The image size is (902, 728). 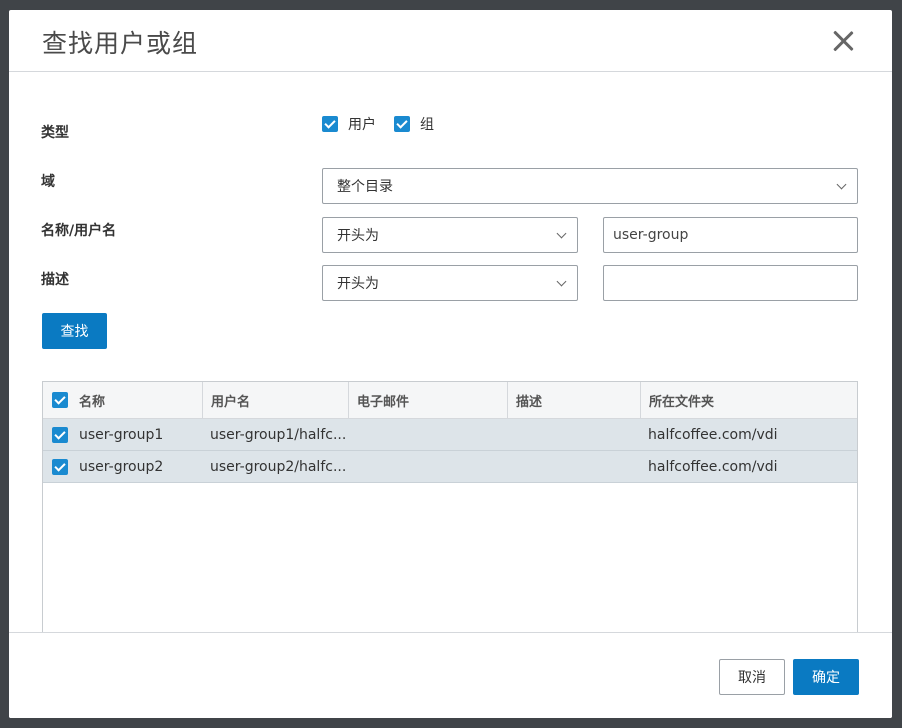 What do you see at coordinates (122, 400) in the screenshot?
I see `column-header-name: 名称` at bounding box center [122, 400].